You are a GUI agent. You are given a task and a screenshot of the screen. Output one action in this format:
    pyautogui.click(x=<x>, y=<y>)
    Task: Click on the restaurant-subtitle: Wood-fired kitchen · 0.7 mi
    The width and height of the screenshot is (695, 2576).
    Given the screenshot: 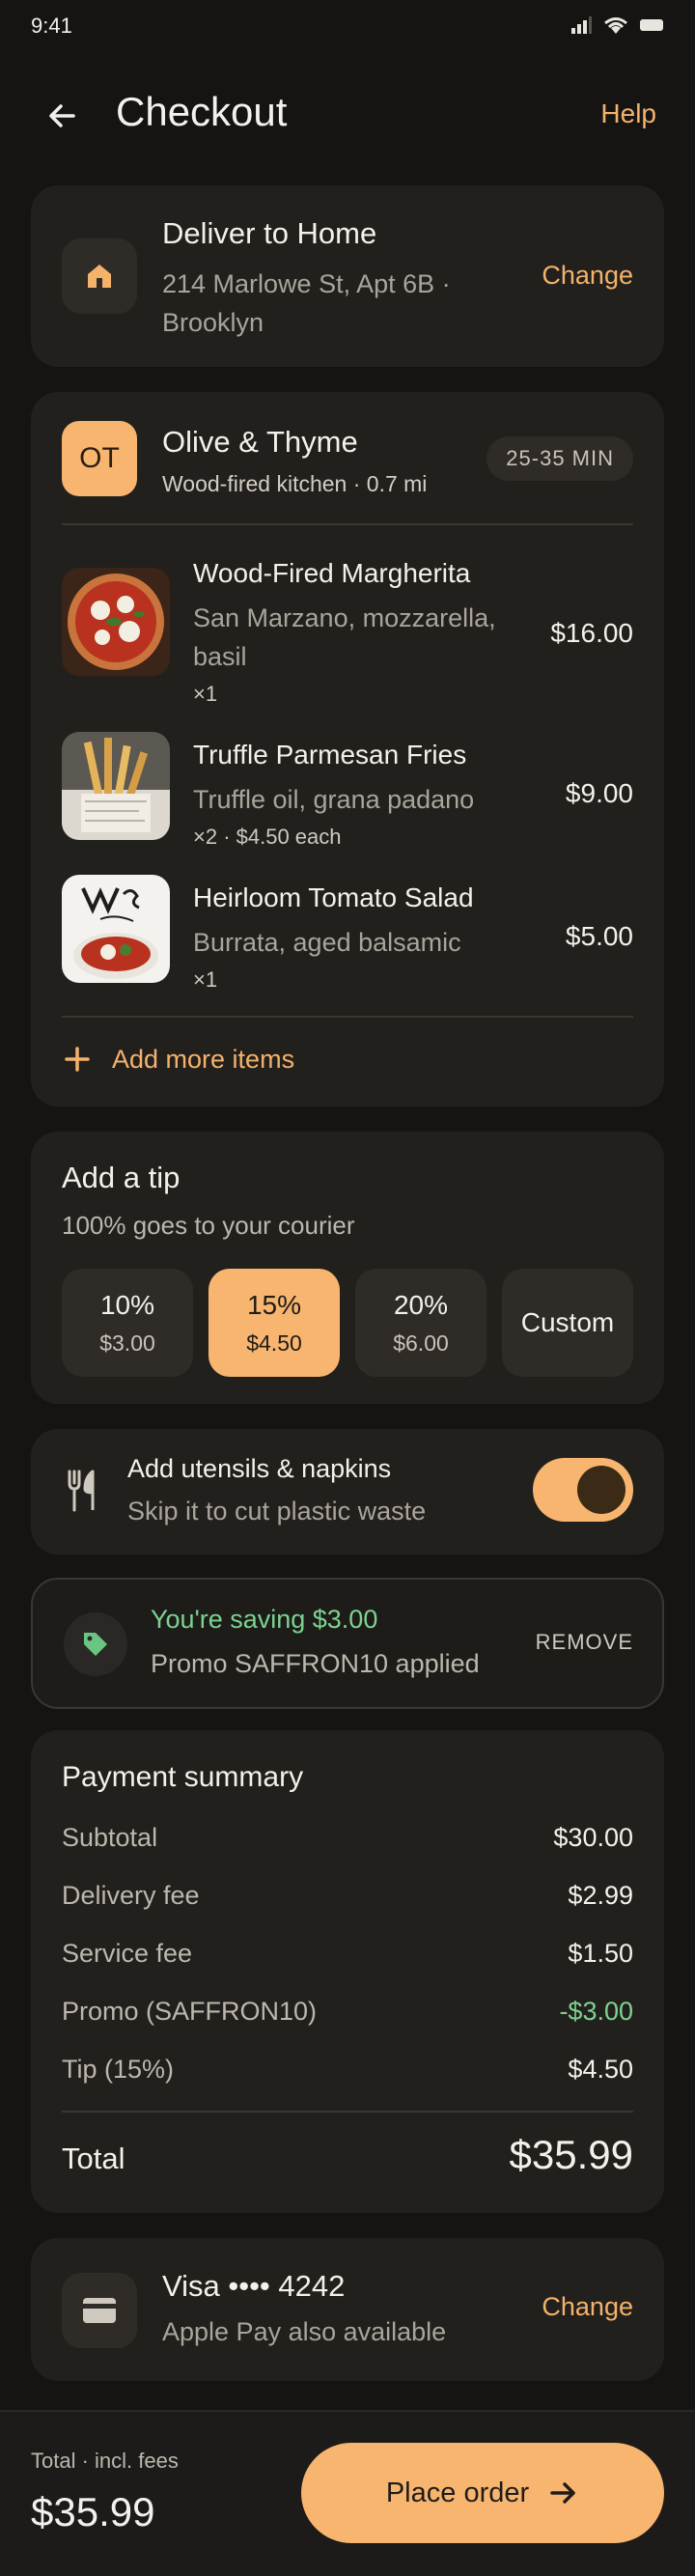 What is the action you would take?
    pyautogui.click(x=295, y=484)
    